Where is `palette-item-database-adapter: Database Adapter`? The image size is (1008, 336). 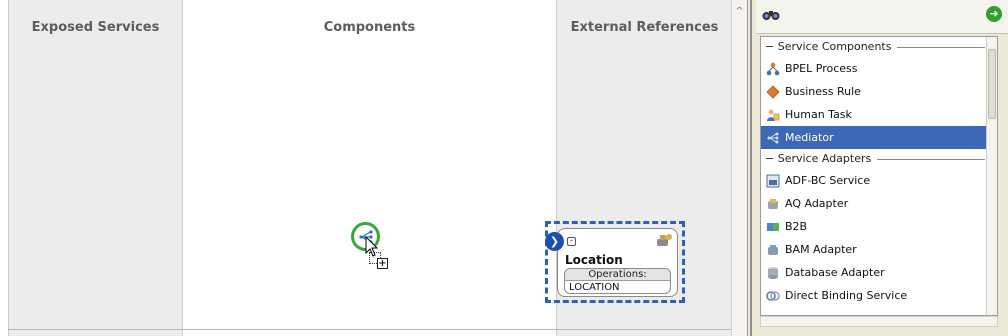 palette-item-database-adapter: Database Adapter is located at coordinates (879, 272).